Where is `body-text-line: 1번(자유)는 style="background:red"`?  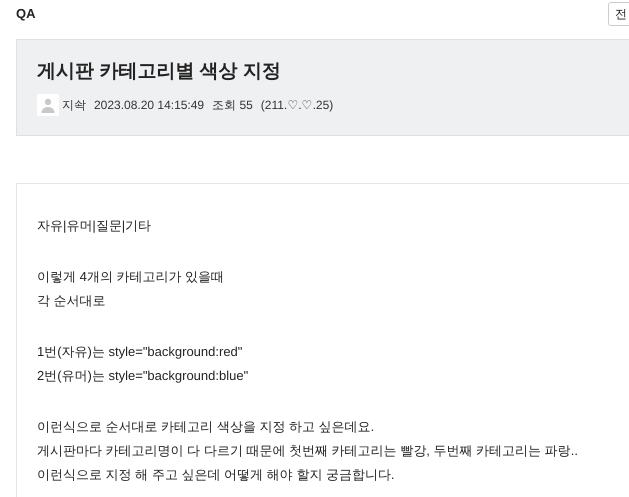 body-text-line: 1번(자유)는 style="background:red" is located at coordinates (139, 352).